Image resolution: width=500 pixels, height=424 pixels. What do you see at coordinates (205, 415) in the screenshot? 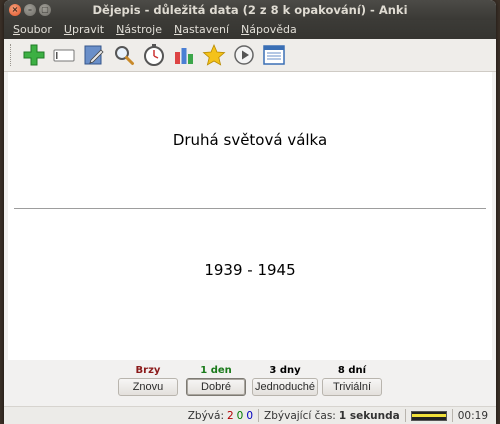
I see `remaining-label: Zbývá:` at bounding box center [205, 415].